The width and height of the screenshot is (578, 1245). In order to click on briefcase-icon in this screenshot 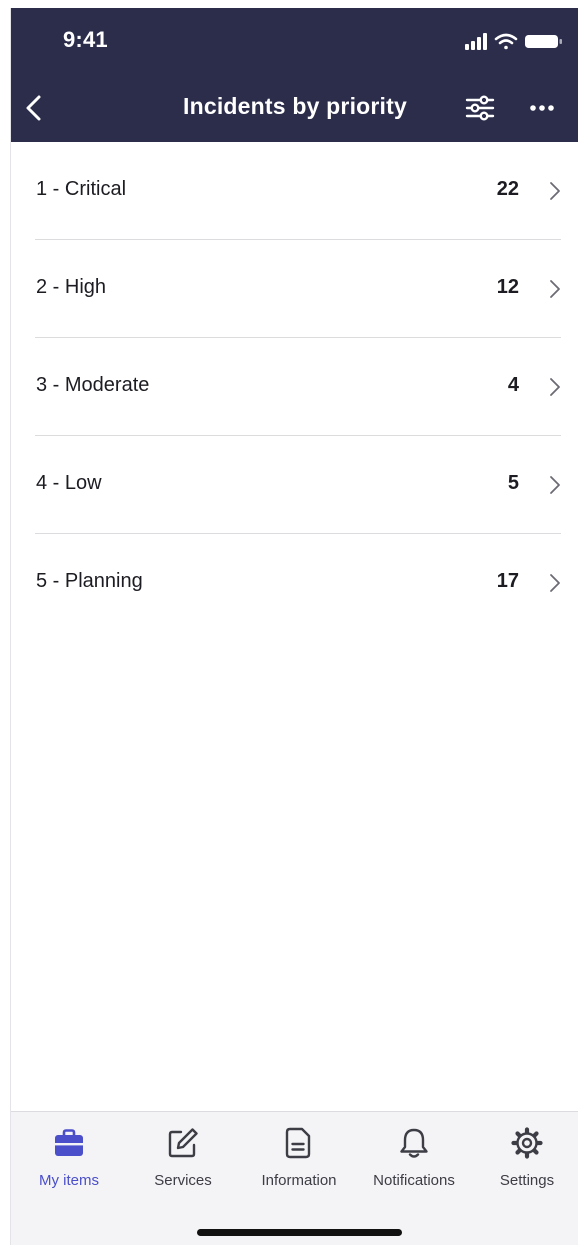, I will do `click(69, 1142)`.